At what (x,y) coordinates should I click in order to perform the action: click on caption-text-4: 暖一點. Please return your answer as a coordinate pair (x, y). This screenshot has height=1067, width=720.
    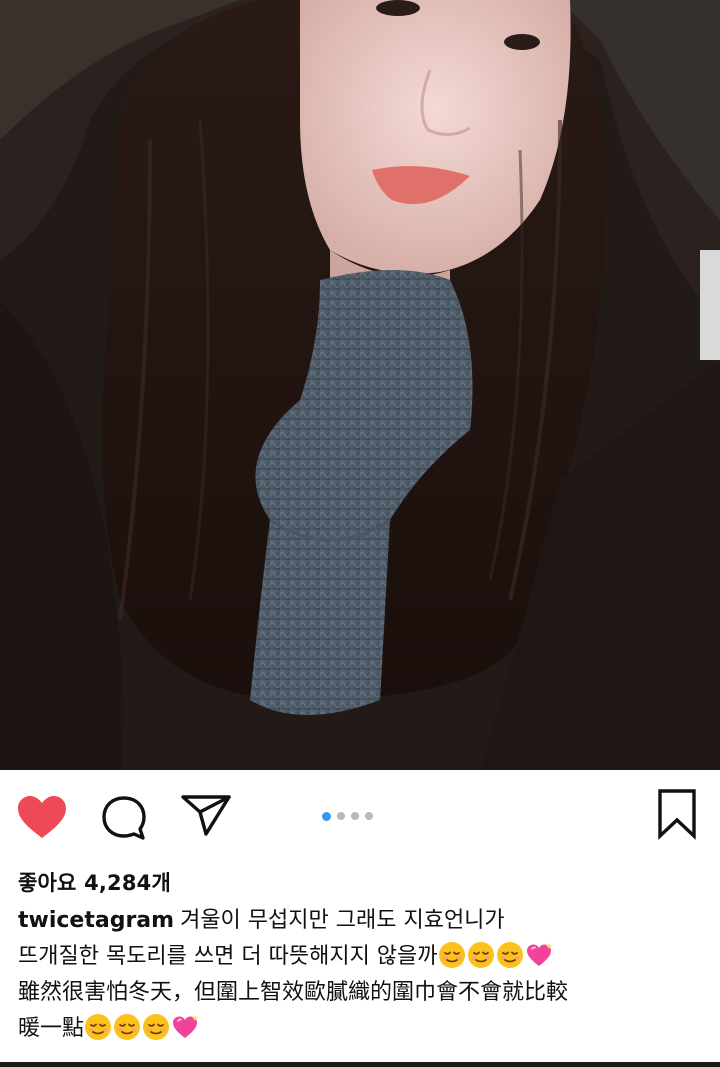
    Looking at the image, I should click on (51, 1028).